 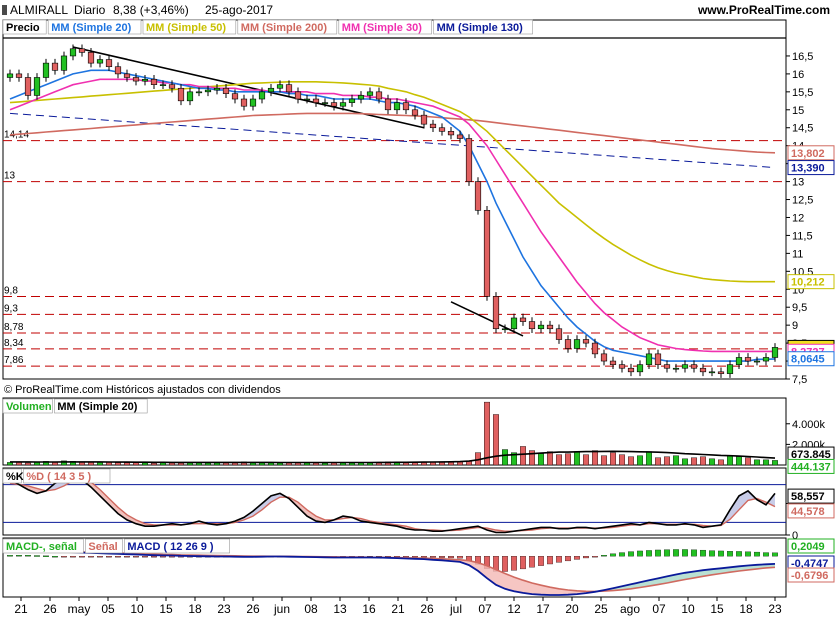 What do you see at coordinates (808, 154) in the screenshot?
I see `price-value-badge-text: 13,802` at bounding box center [808, 154].